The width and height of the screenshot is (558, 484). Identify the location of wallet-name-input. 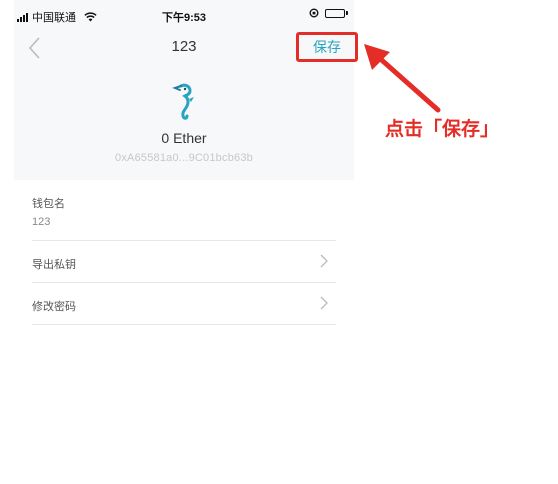
(172, 222).